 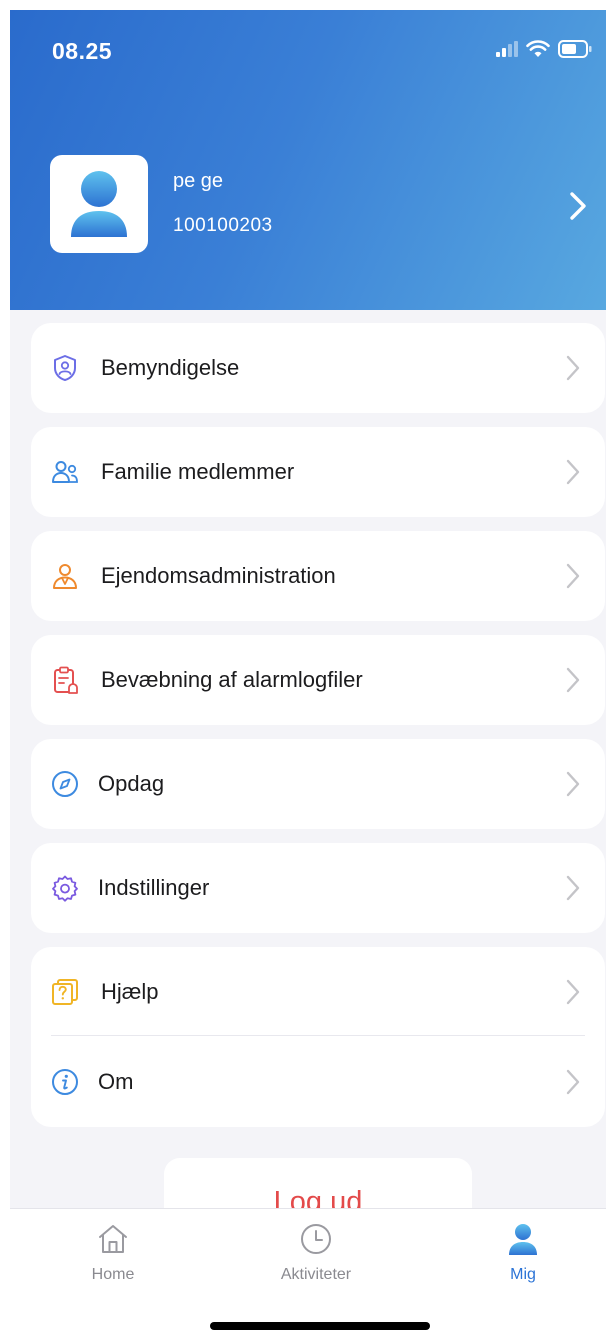 I want to click on menu-item-label: Opdag, so click(x=131, y=783).